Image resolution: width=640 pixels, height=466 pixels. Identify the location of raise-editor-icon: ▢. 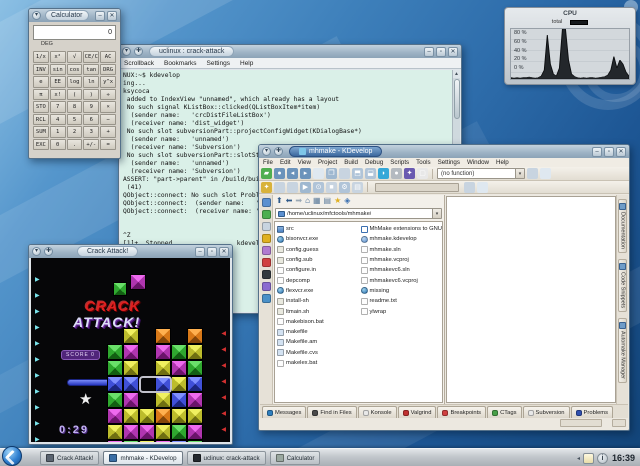
(422, 173).